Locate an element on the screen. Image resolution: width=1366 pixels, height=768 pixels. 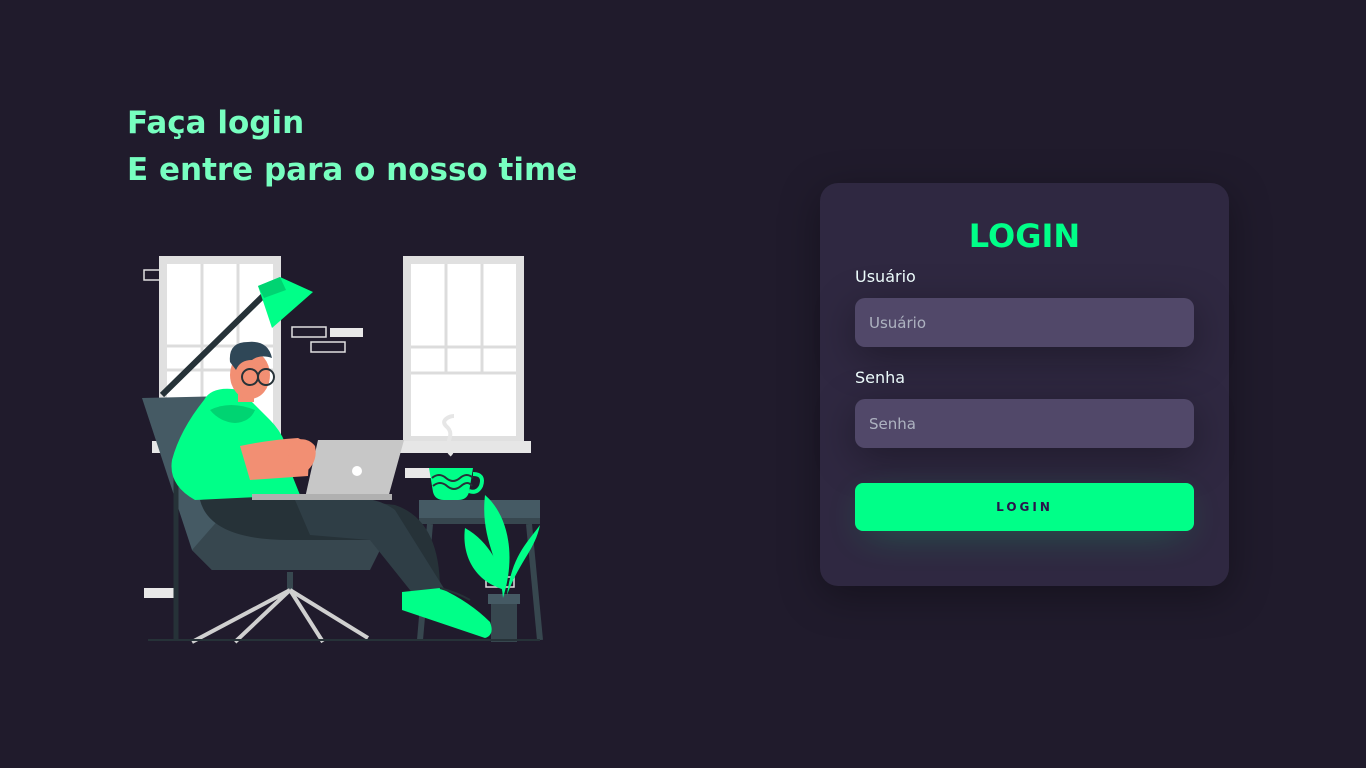
username-input is located at coordinates (1024, 322).